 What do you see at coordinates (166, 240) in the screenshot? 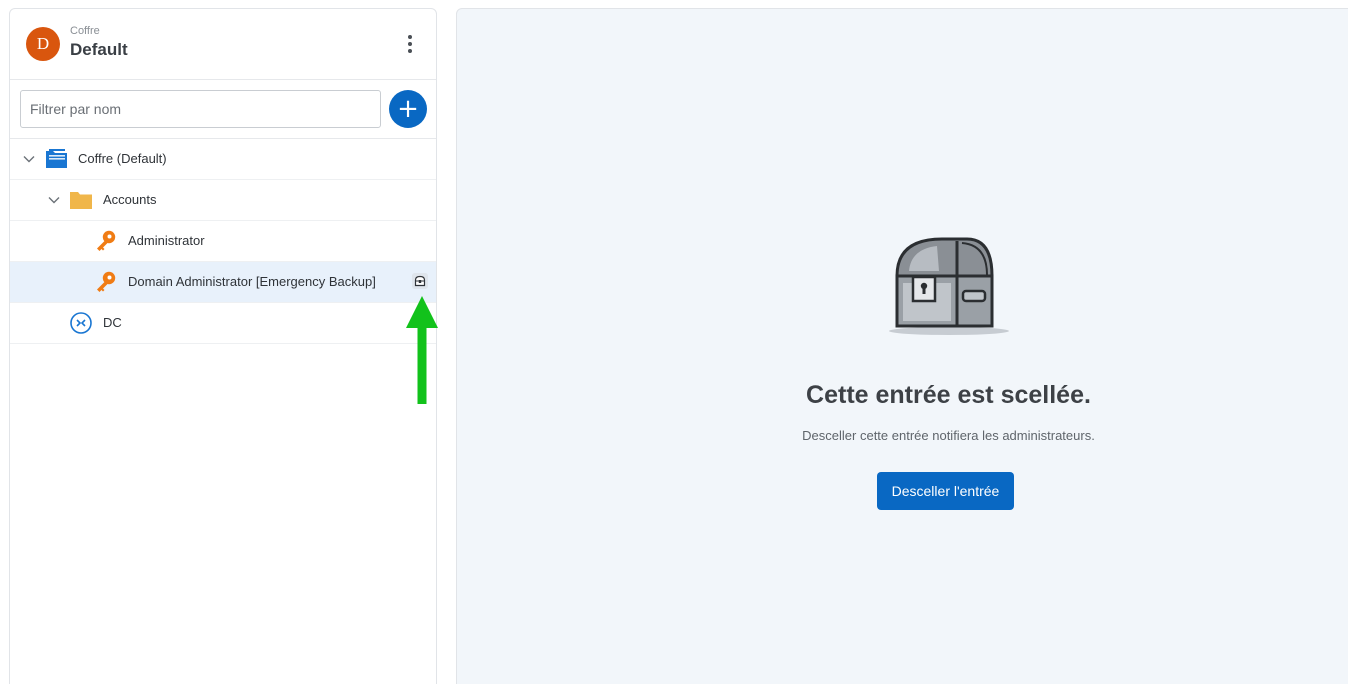
I see `tree-label-entry: Administrator` at bounding box center [166, 240].